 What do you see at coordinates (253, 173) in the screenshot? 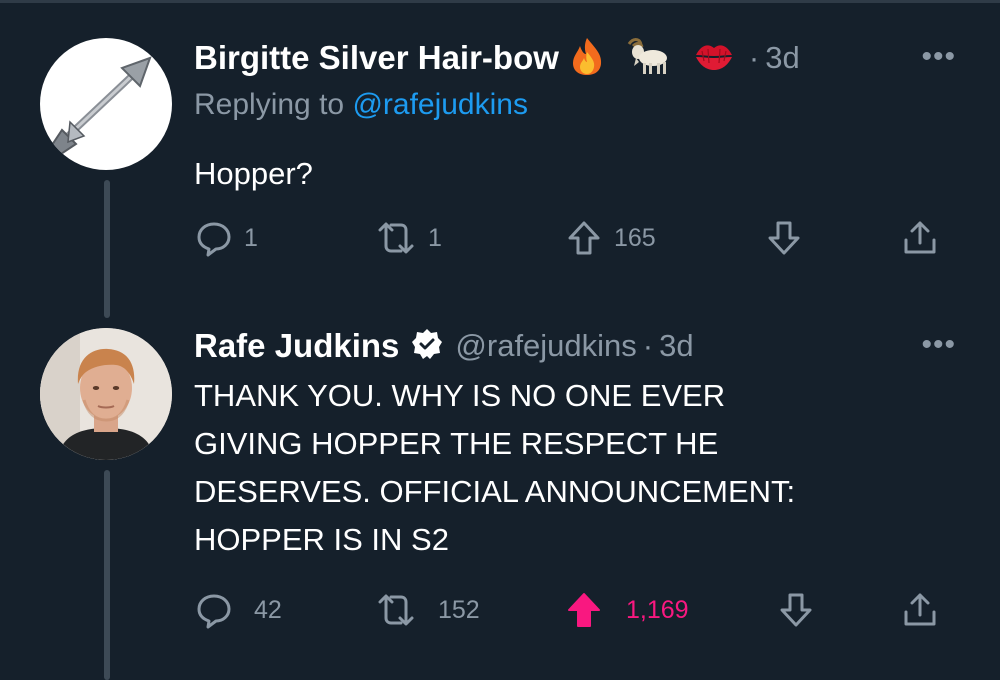
I see `tweet-text: Hopper?` at bounding box center [253, 173].